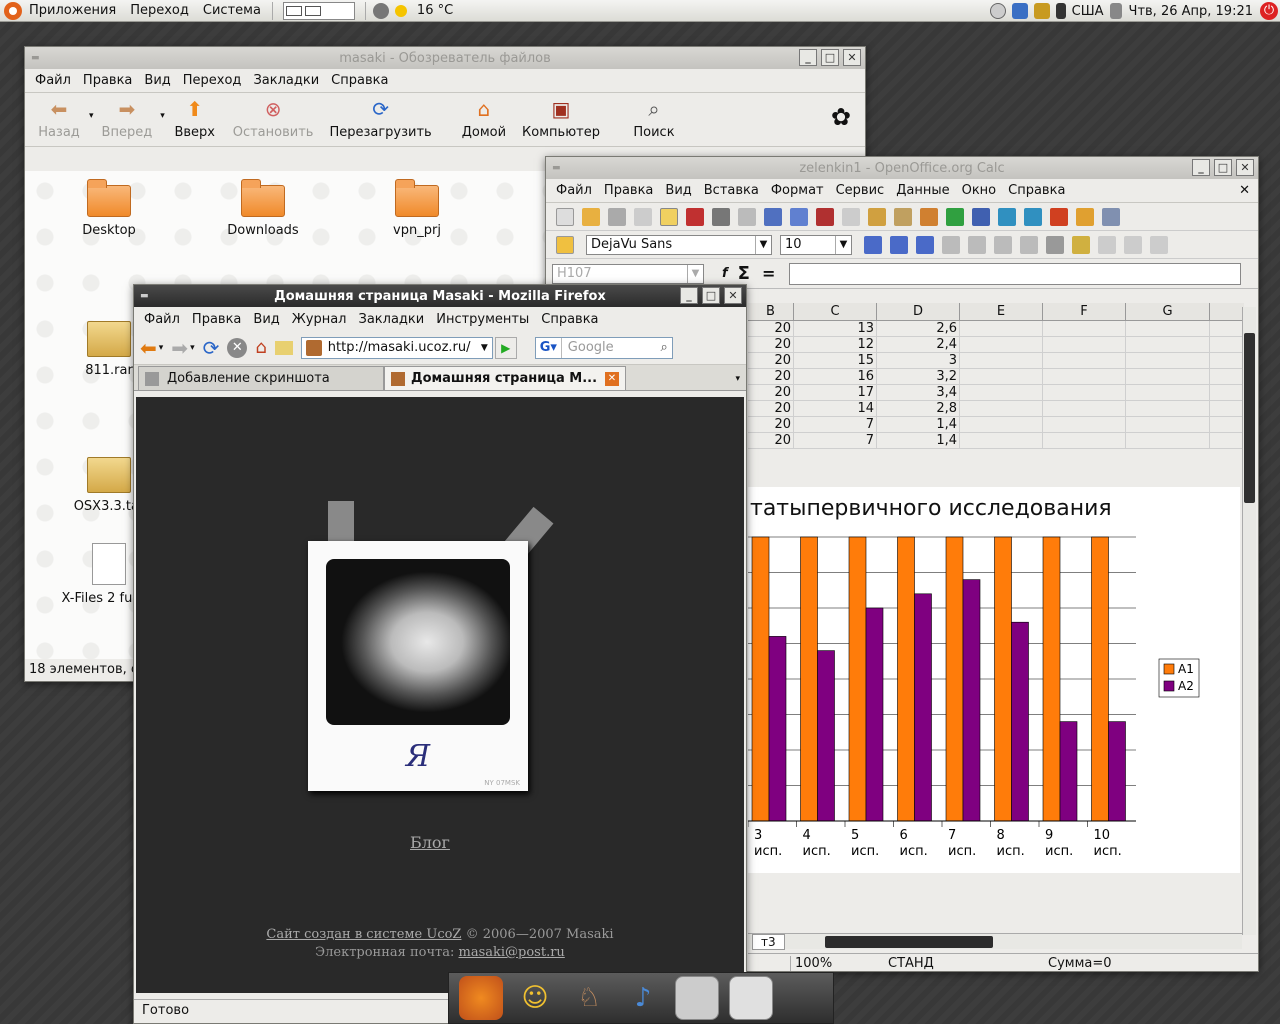 The image size is (1280, 1024). What do you see at coordinates (1088, 11) in the screenshot?
I see `keyboard-layout: США` at bounding box center [1088, 11].